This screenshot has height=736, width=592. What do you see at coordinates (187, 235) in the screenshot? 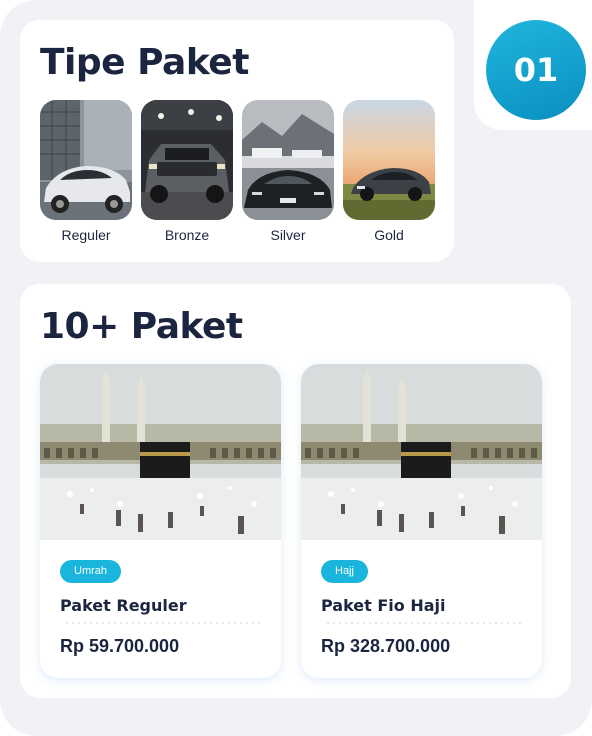
I see `package-type-label: Bronze` at bounding box center [187, 235].